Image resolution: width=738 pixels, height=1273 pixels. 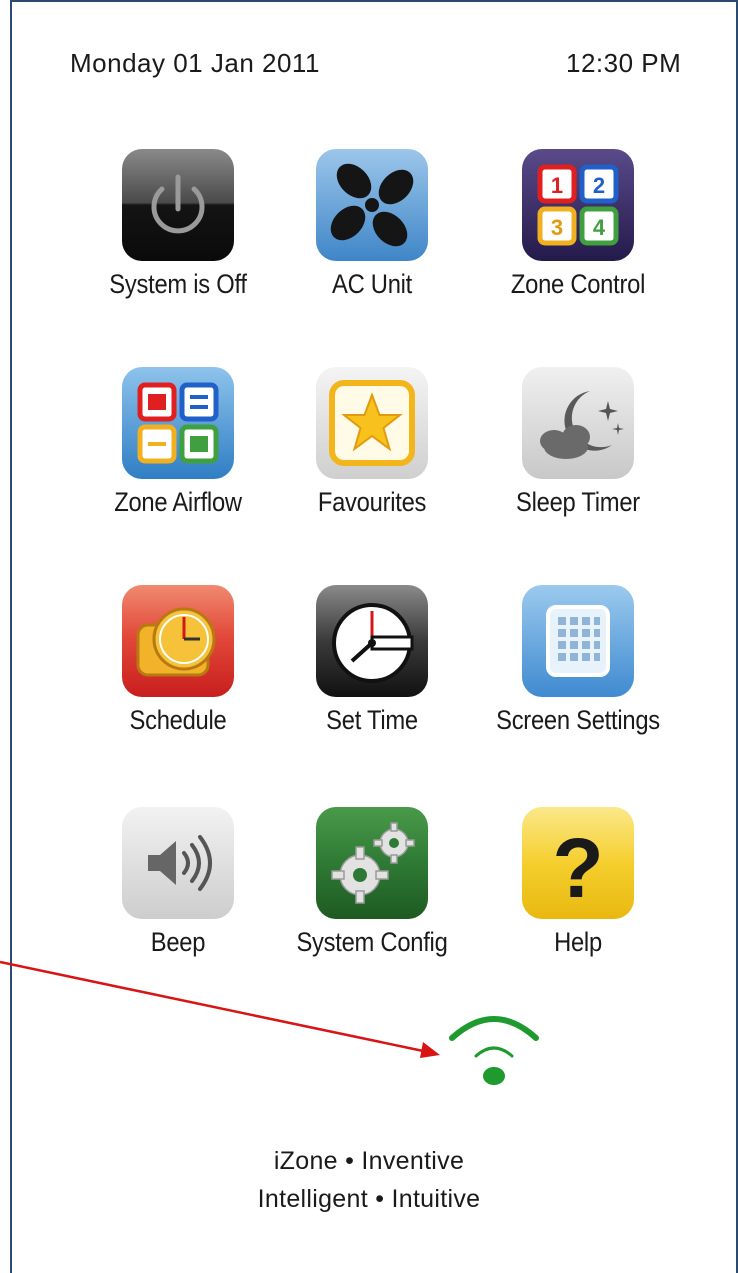 I want to click on annotation-arrow, so click(x=220, y=1009).